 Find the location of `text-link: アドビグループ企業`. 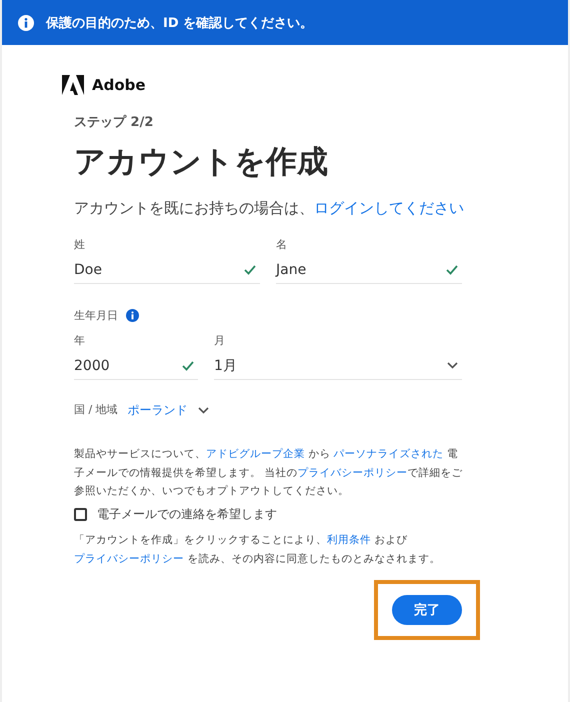

text-link: アドビグループ企業 is located at coordinates (255, 454).